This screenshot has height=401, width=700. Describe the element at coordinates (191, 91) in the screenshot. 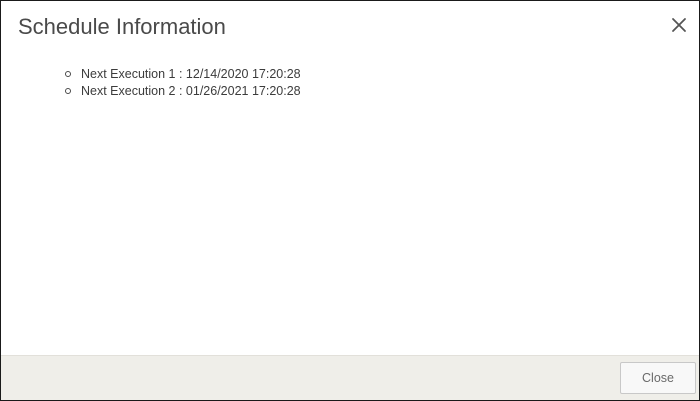

I see `execution-label: Next Execution 2 : 01/26/2021 17:20:28` at that location.